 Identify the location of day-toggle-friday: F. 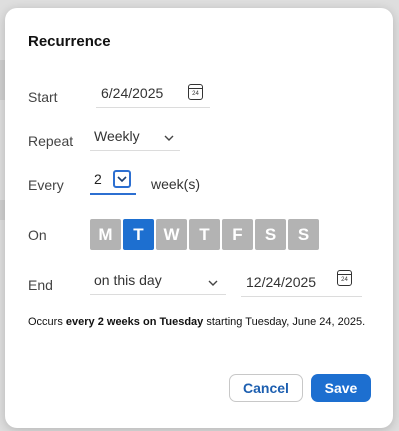
(237, 234).